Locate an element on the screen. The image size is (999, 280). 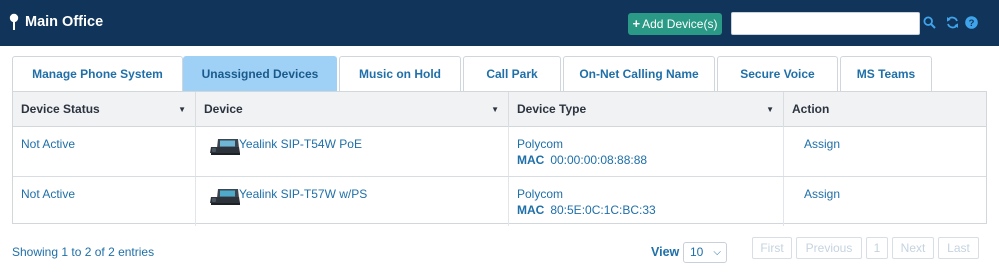
page-size-value: 10 is located at coordinates (697, 252).